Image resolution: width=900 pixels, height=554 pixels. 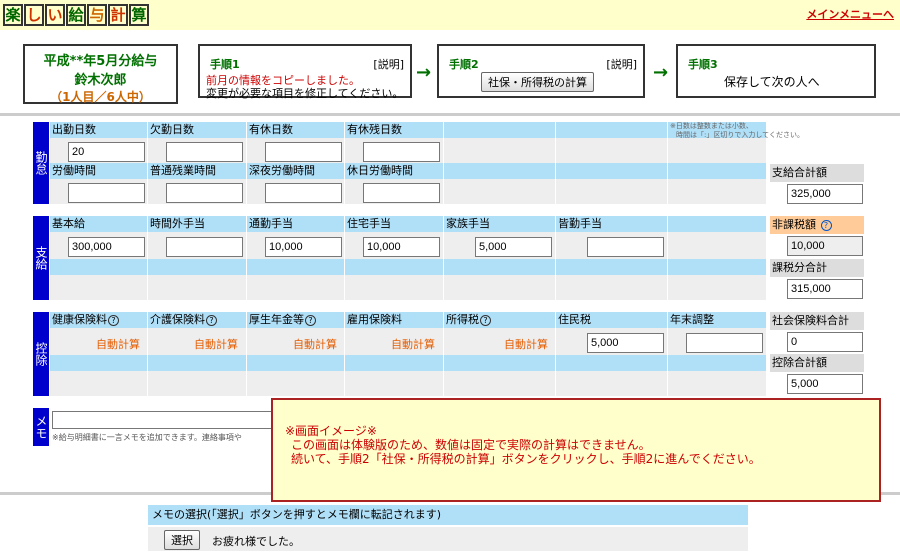 I want to click on attendance-header: 休日労働時間, so click(x=379, y=171).